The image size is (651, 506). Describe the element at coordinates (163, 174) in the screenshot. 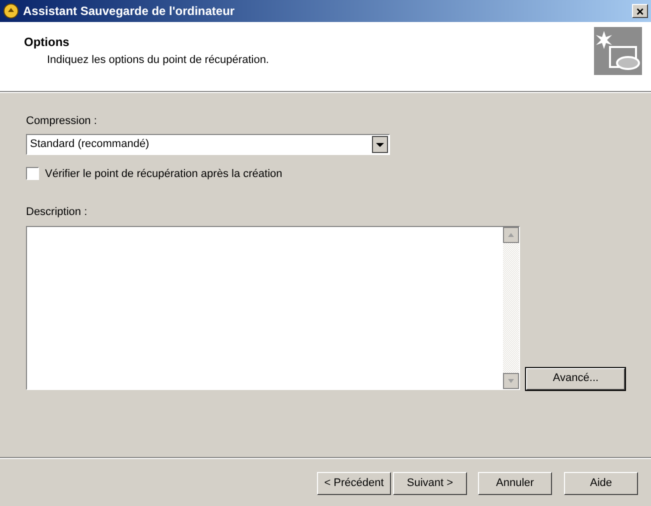

I see `verify-label: Vérifier le point de récupération après la création` at that location.